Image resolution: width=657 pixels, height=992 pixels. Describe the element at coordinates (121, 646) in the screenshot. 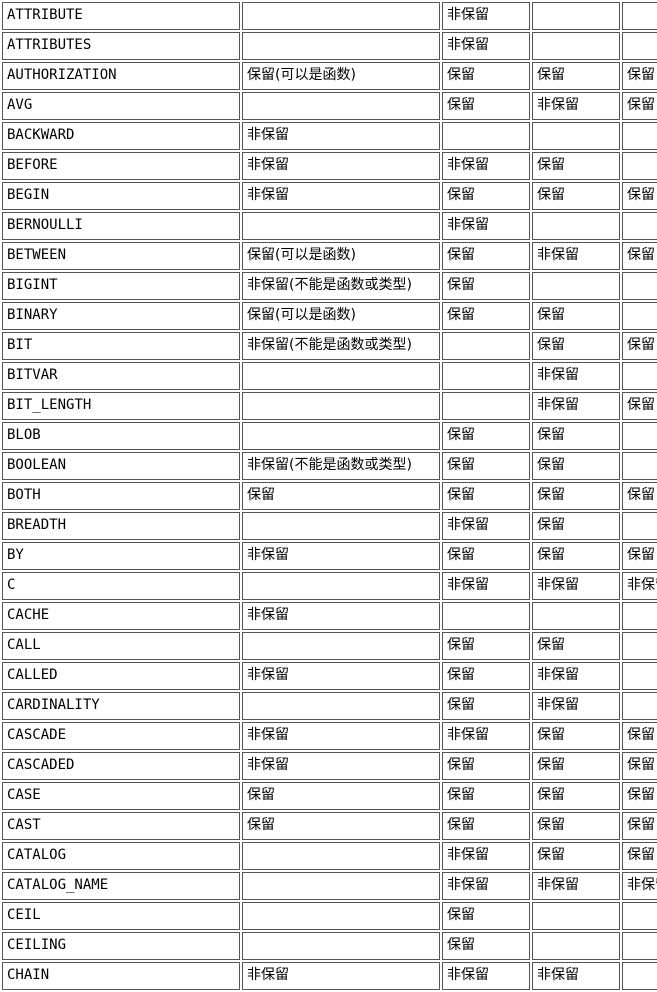

I see `keyword-cell: CALL` at that location.